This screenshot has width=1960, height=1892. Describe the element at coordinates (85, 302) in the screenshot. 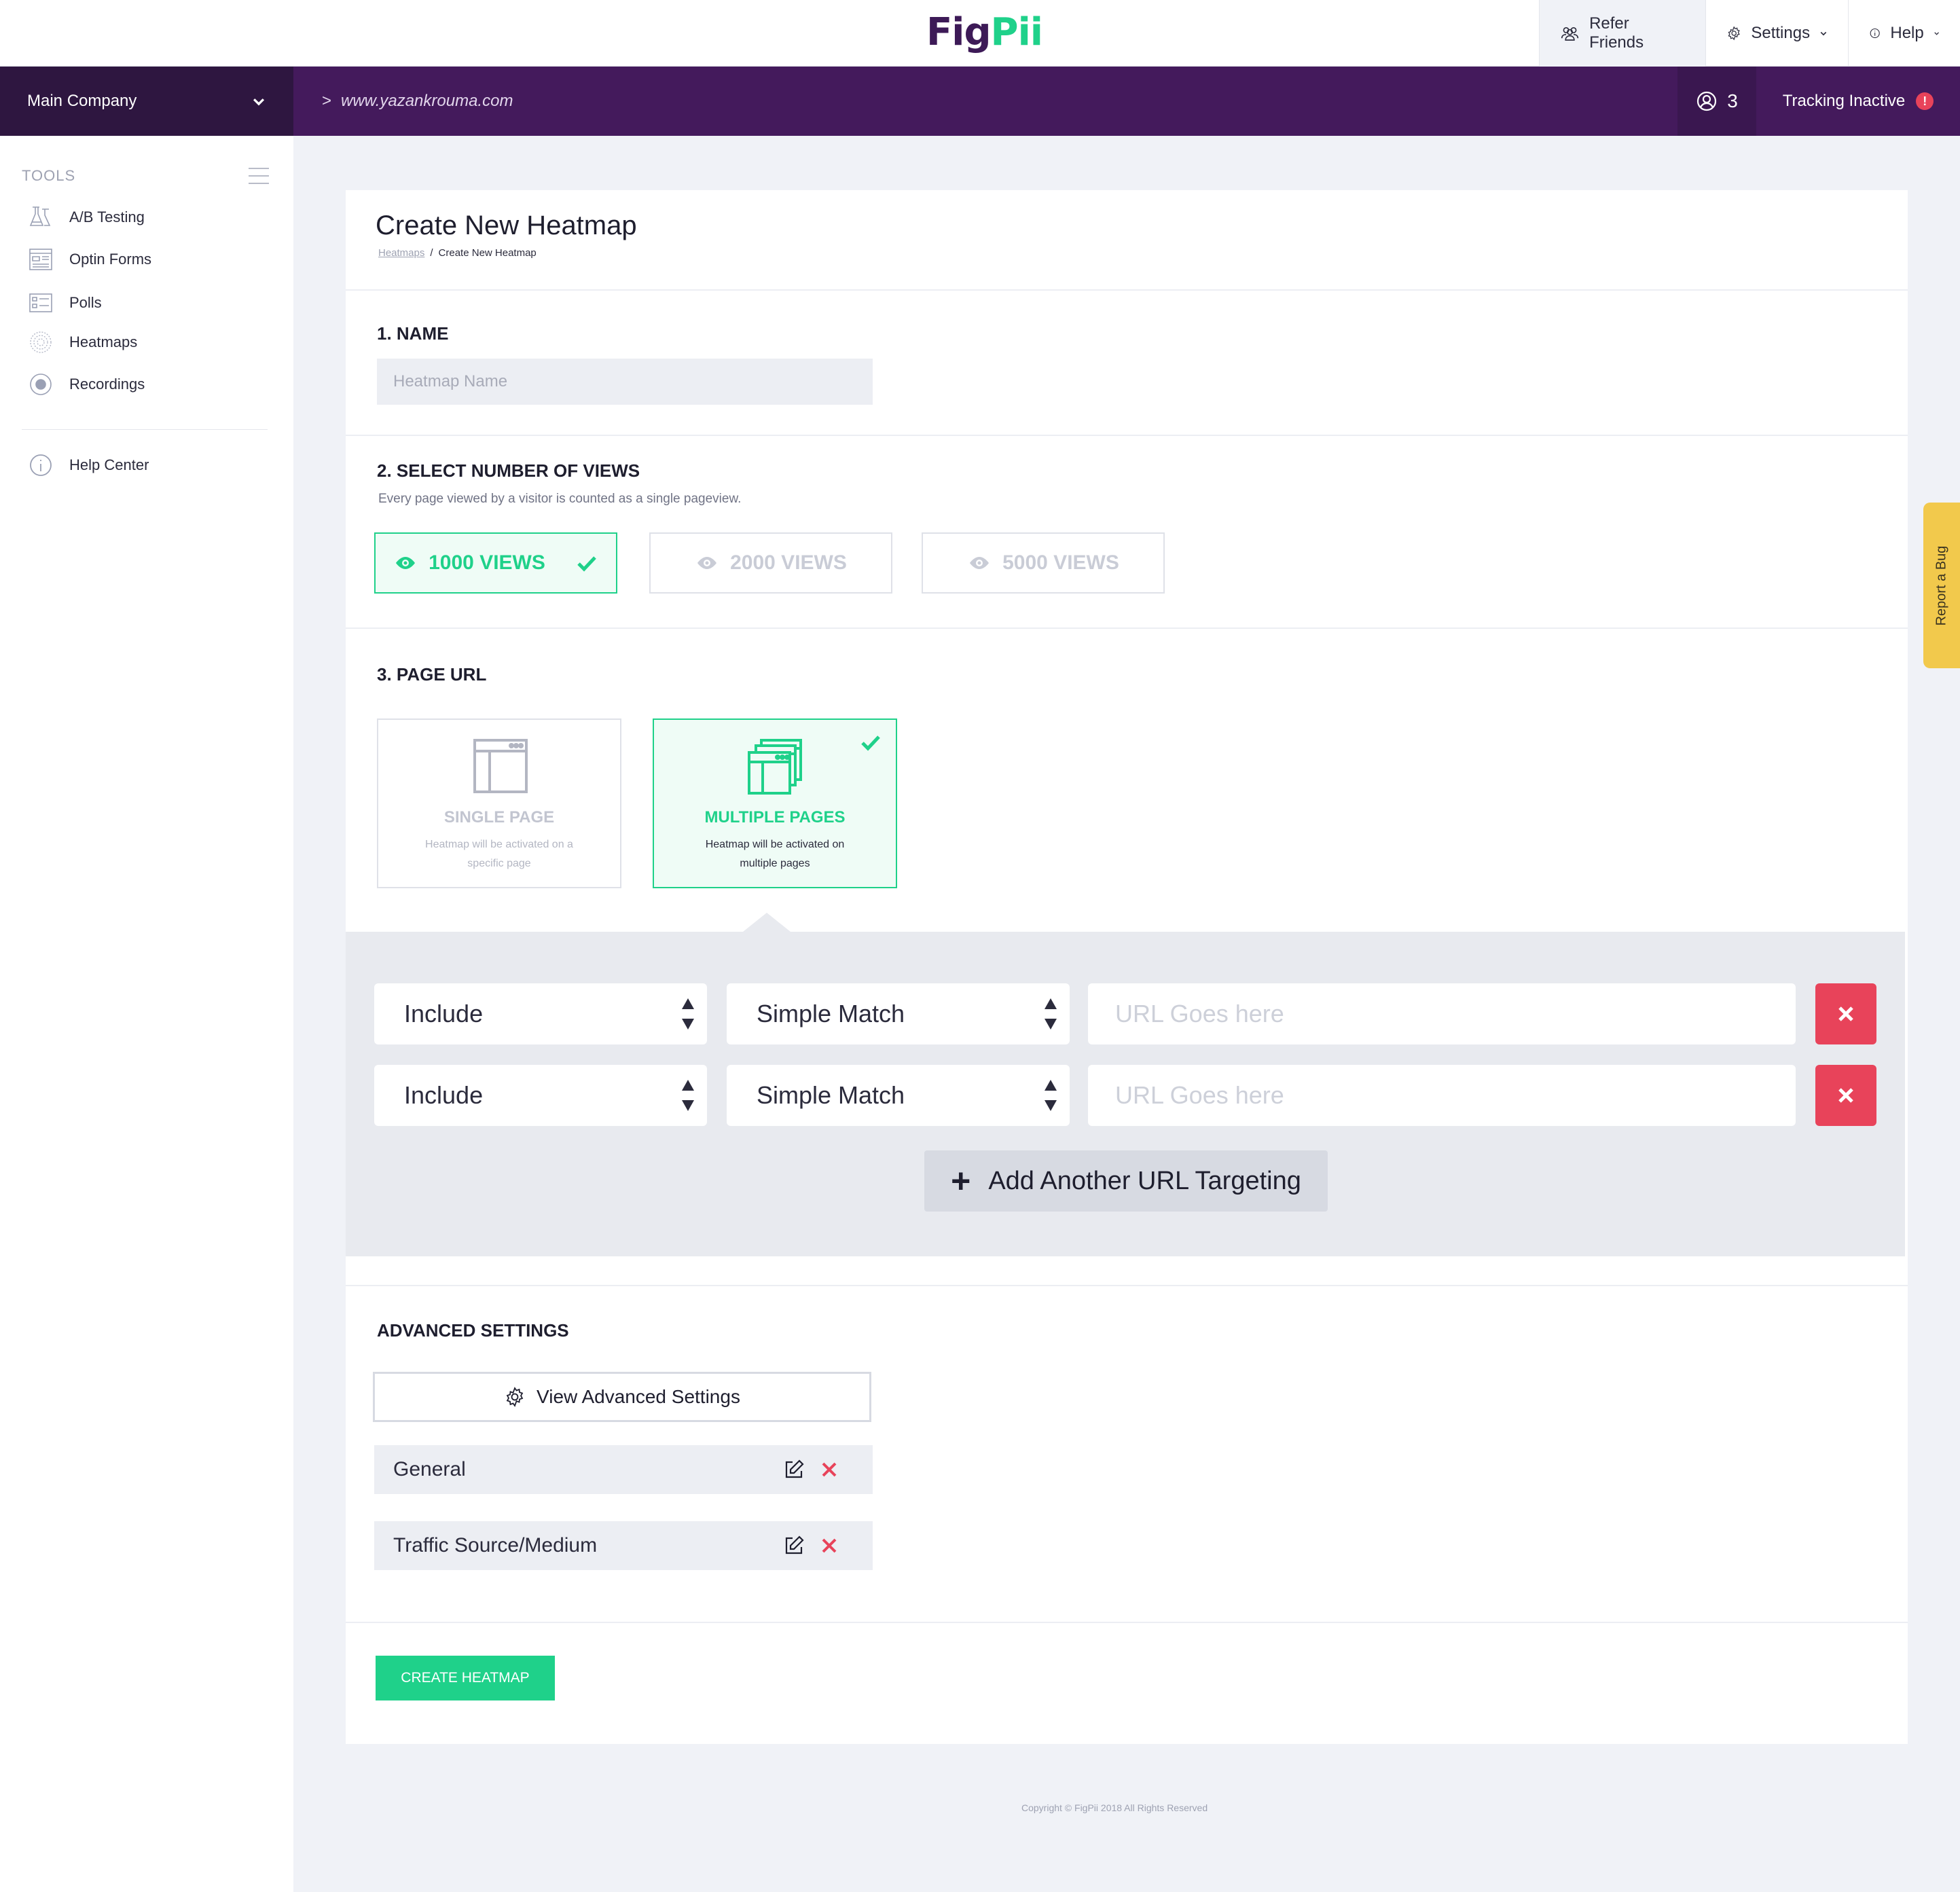

I see `sidebar-item-label: Polls` at that location.